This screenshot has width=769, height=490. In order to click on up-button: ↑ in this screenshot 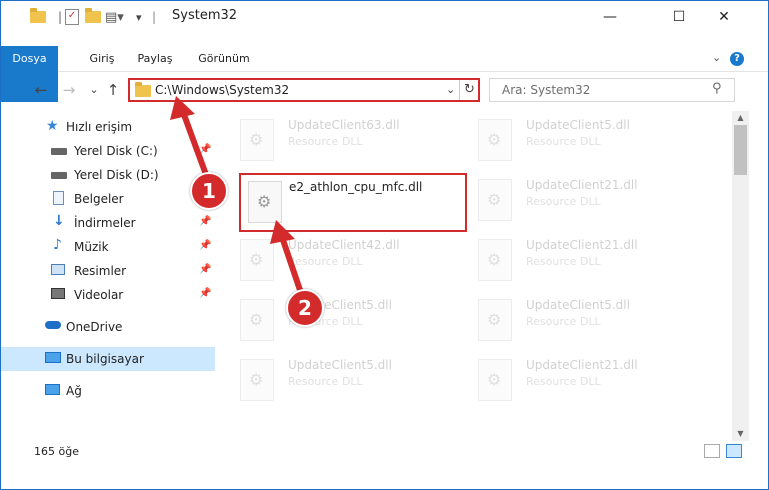, I will do `click(113, 90)`.